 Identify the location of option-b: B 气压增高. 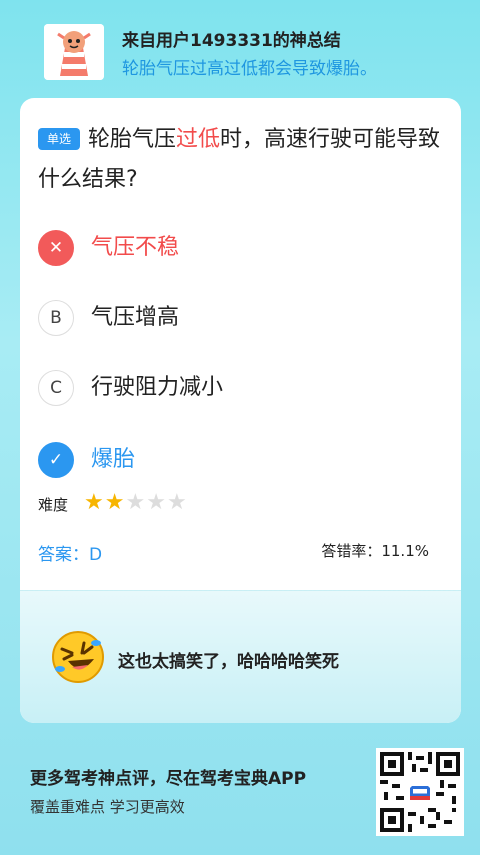
(238, 320).